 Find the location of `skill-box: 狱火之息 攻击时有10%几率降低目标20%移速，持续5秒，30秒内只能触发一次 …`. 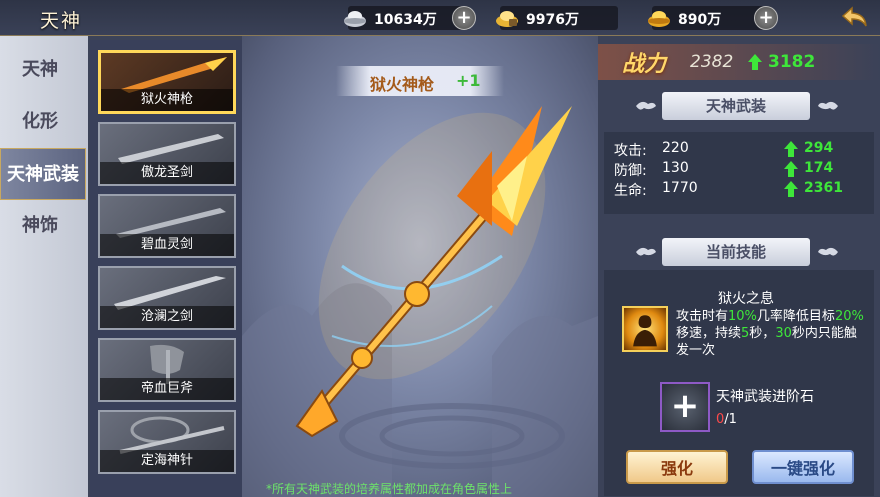

skill-box: 狱火之息 攻击时有10%几率降低目标20%移速，持续5秒，30秒内只能触发一次 … is located at coordinates (739, 383).